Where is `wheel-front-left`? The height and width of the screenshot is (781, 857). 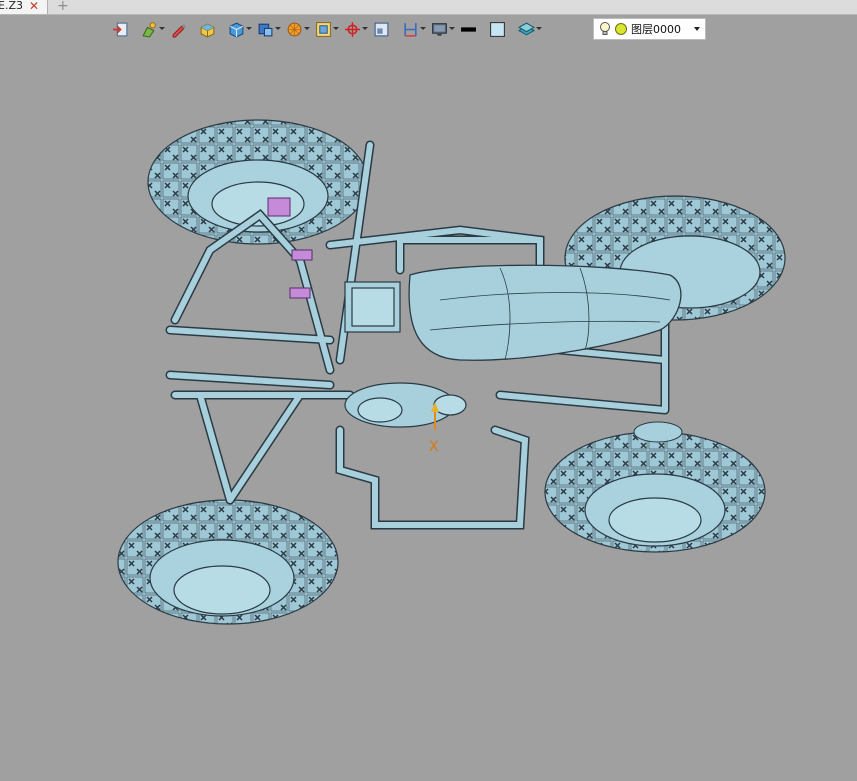 wheel-front-left is located at coordinates (258, 182).